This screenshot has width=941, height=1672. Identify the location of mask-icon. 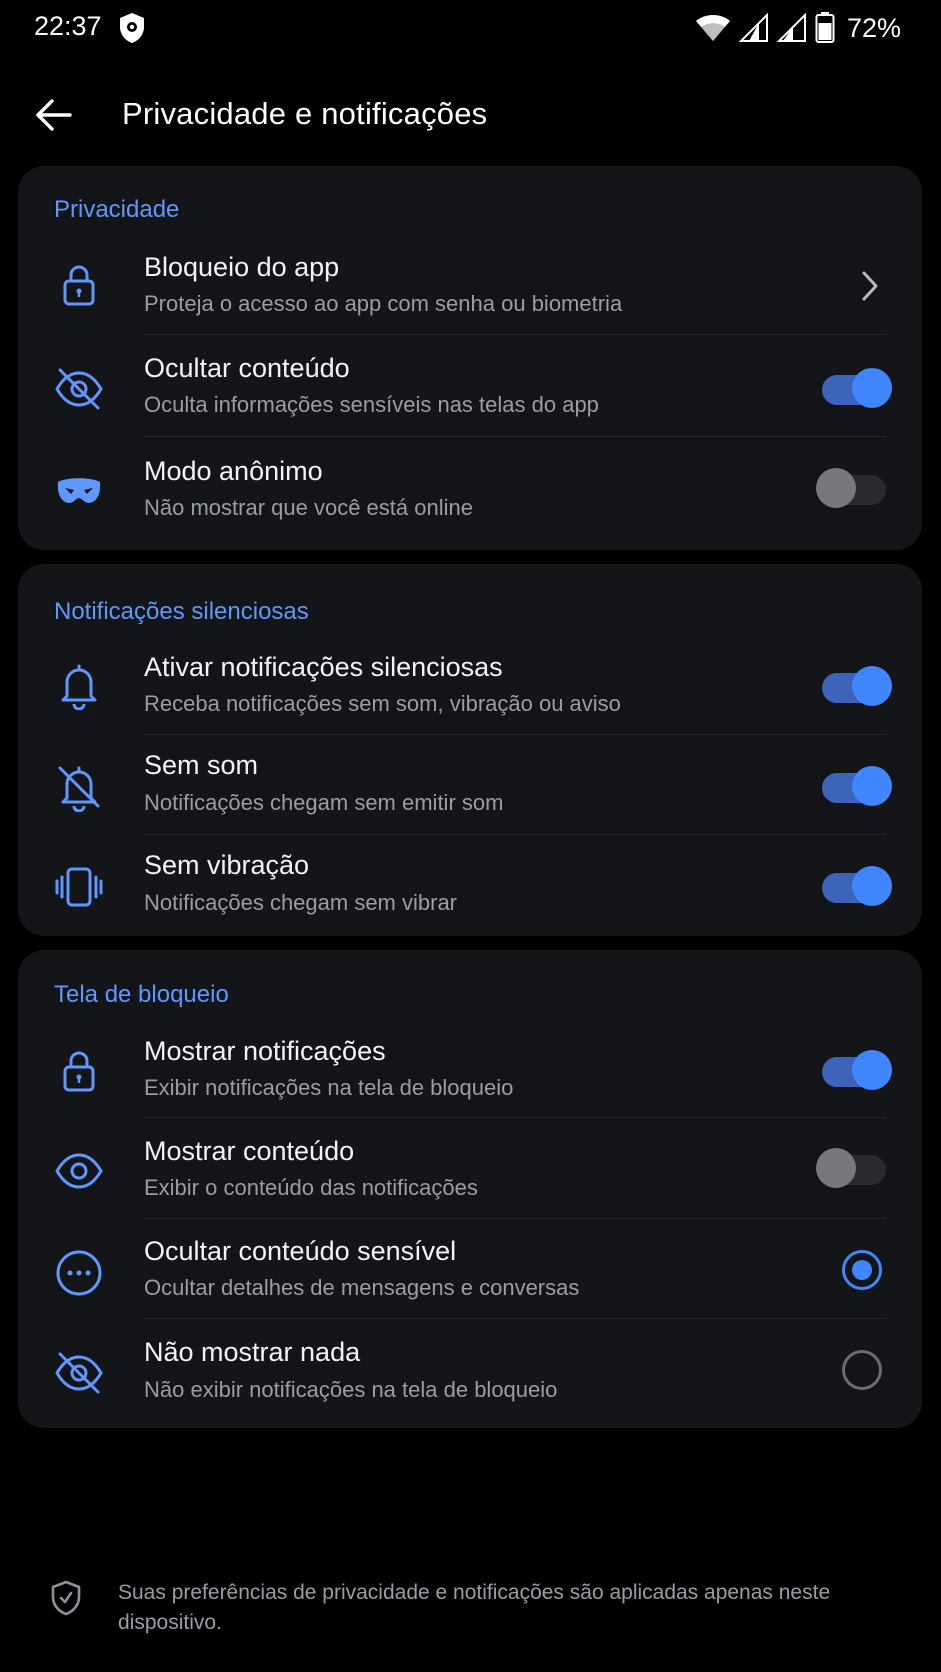
(79, 491).